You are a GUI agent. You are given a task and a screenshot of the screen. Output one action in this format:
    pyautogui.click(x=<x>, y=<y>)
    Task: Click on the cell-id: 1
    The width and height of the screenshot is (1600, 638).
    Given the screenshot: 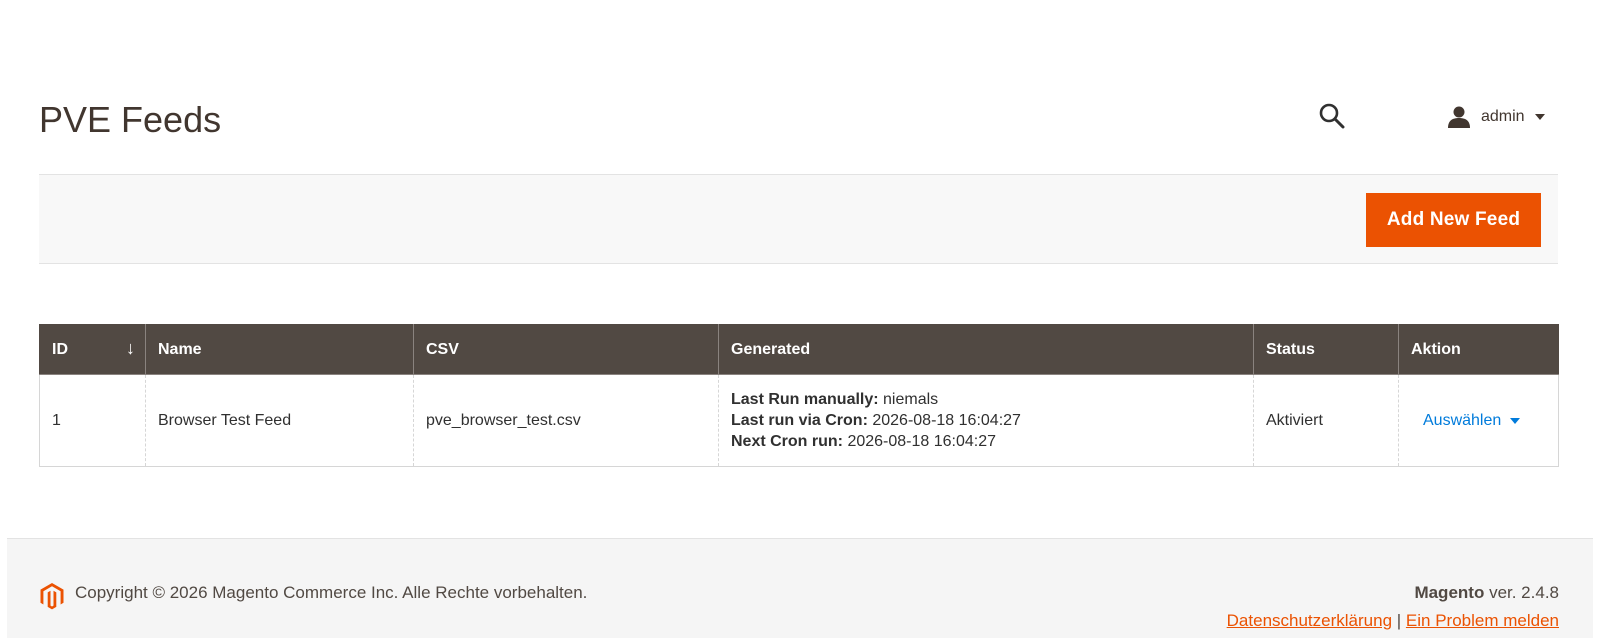 What is the action you would take?
    pyautogui.click(x=92, y=420)
    